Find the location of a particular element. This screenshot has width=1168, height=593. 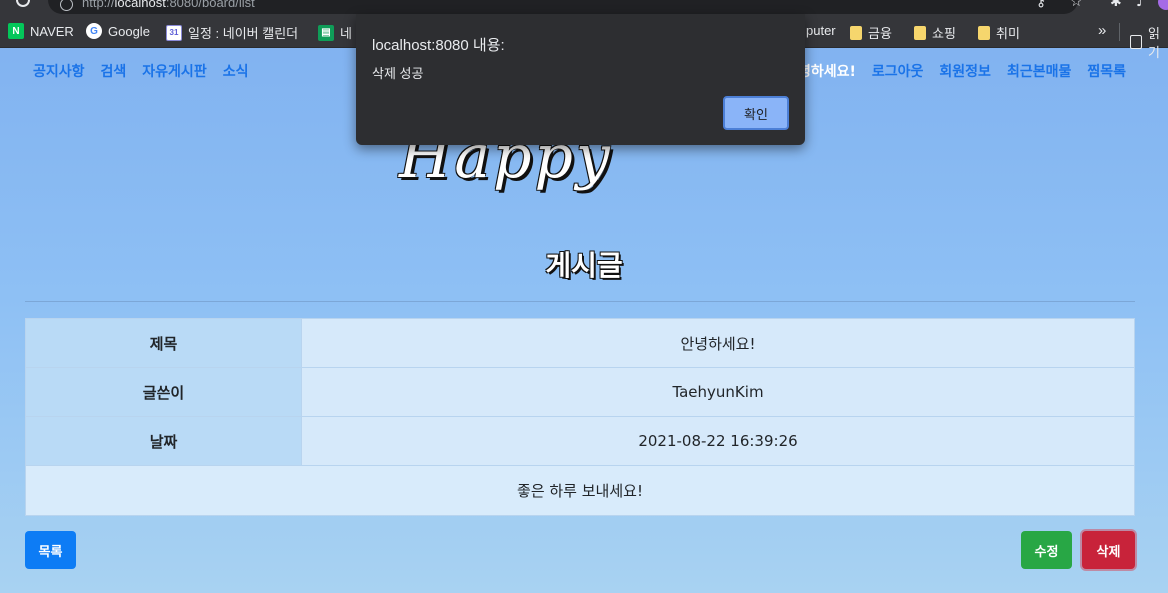

bookmark-label: Google is located at coordinates (129, 31).